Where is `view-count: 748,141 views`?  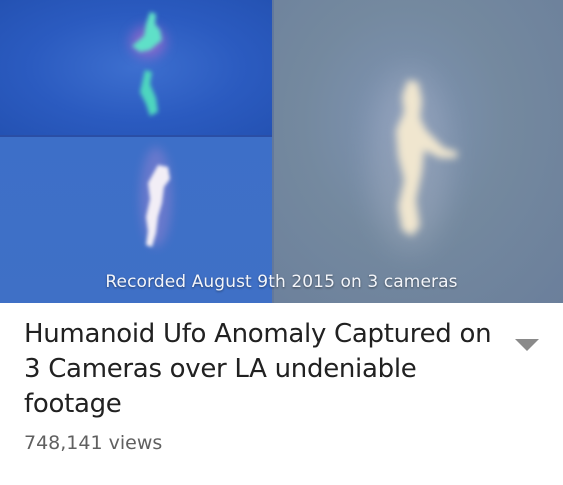
view-count: 748,141 views is located at coordinates (93, 443).